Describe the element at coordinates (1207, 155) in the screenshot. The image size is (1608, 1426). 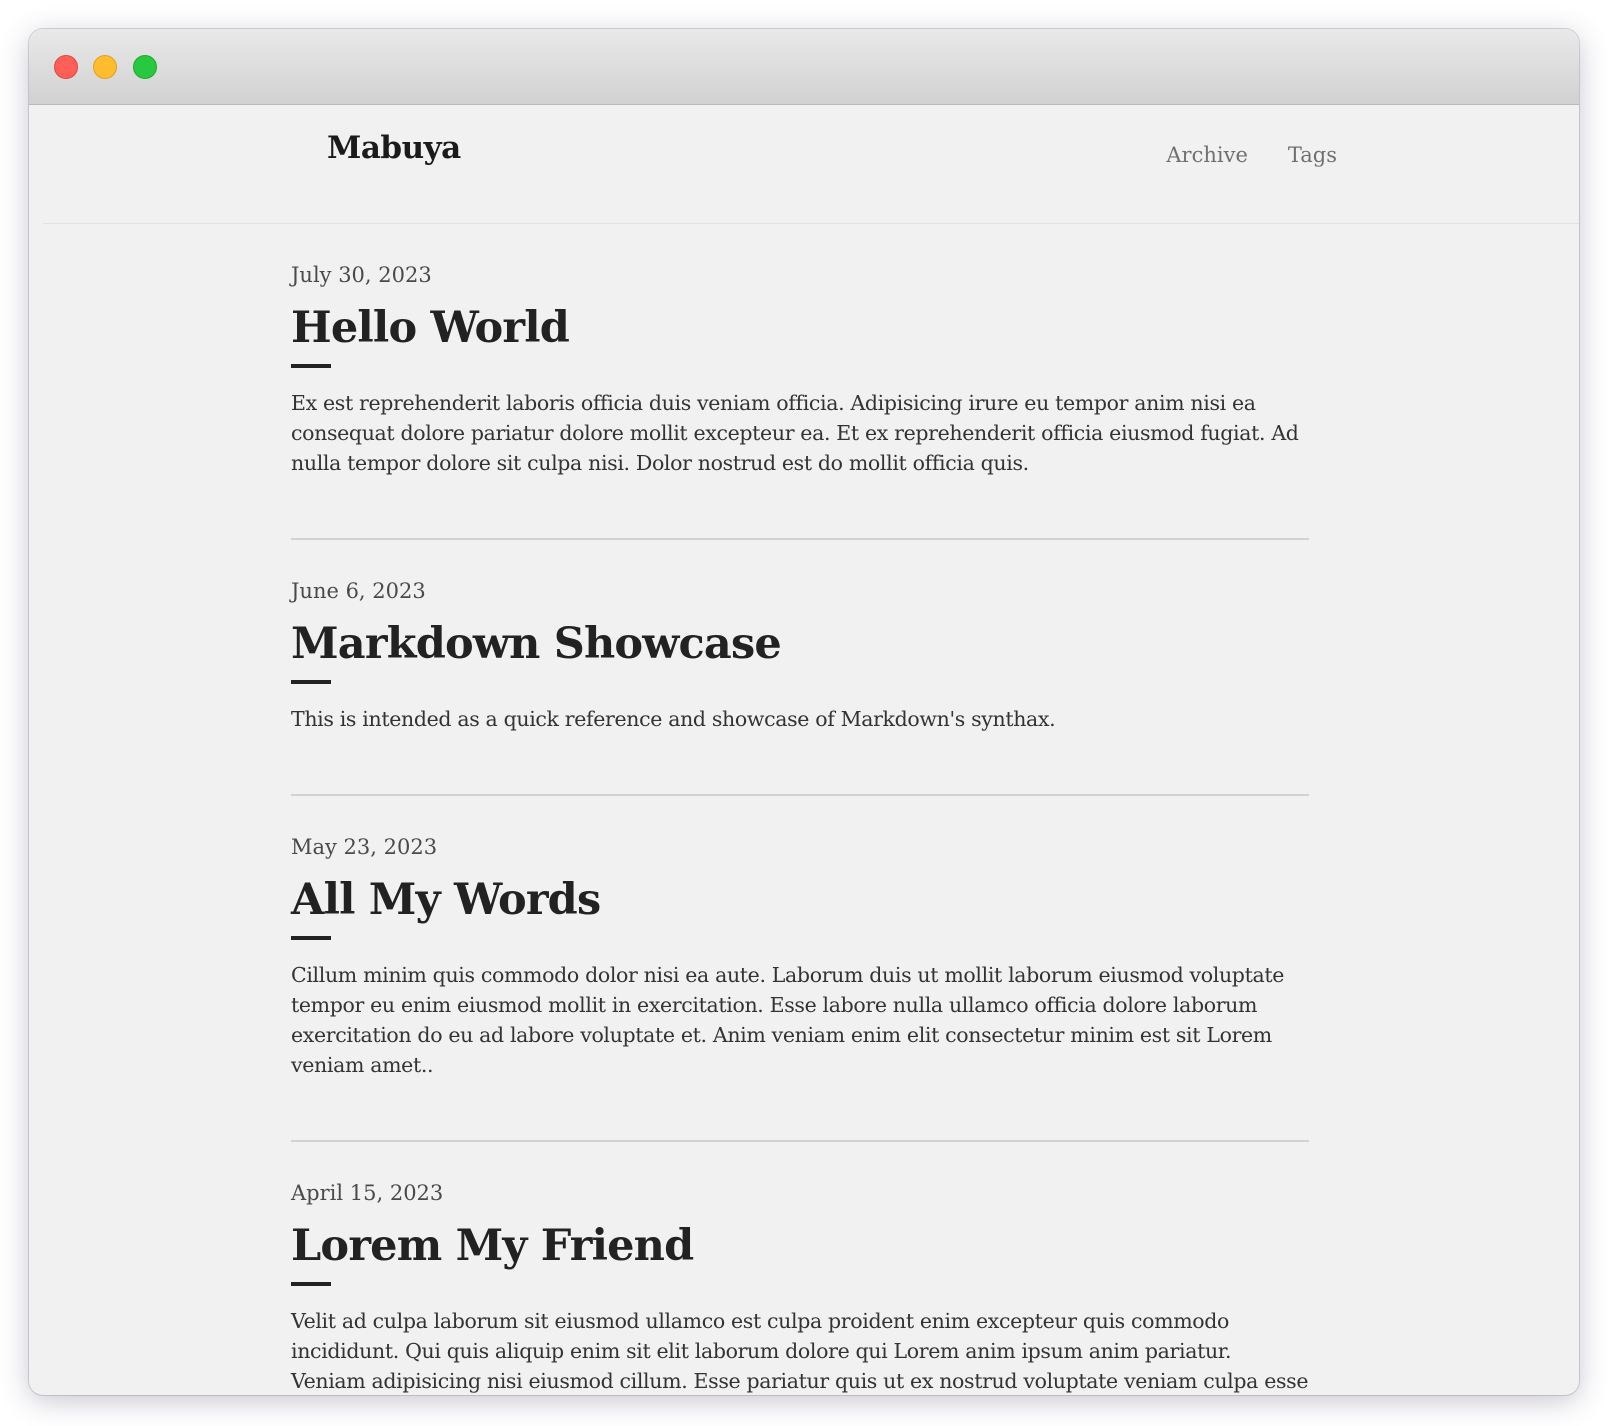
I see `nav-link-archive: Archive` at that location.